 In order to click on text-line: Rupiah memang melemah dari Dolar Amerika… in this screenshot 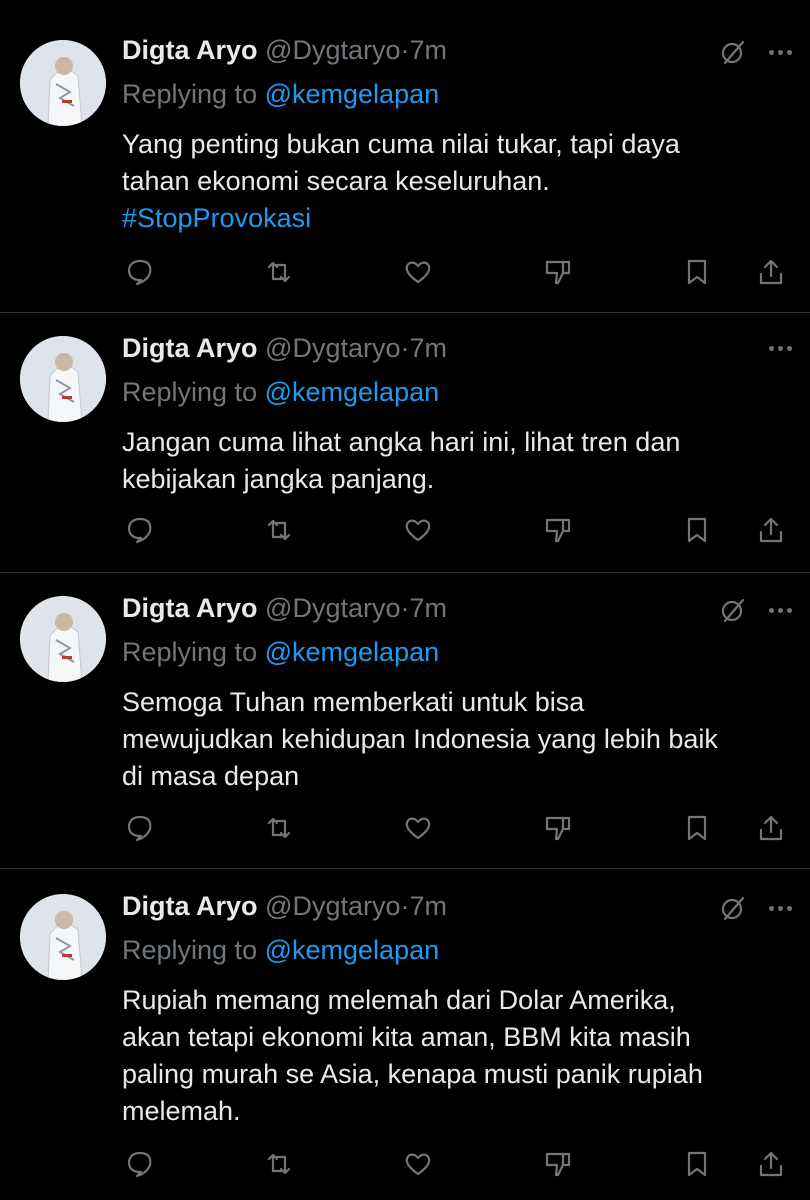, I will do `click(399, 1000)`.